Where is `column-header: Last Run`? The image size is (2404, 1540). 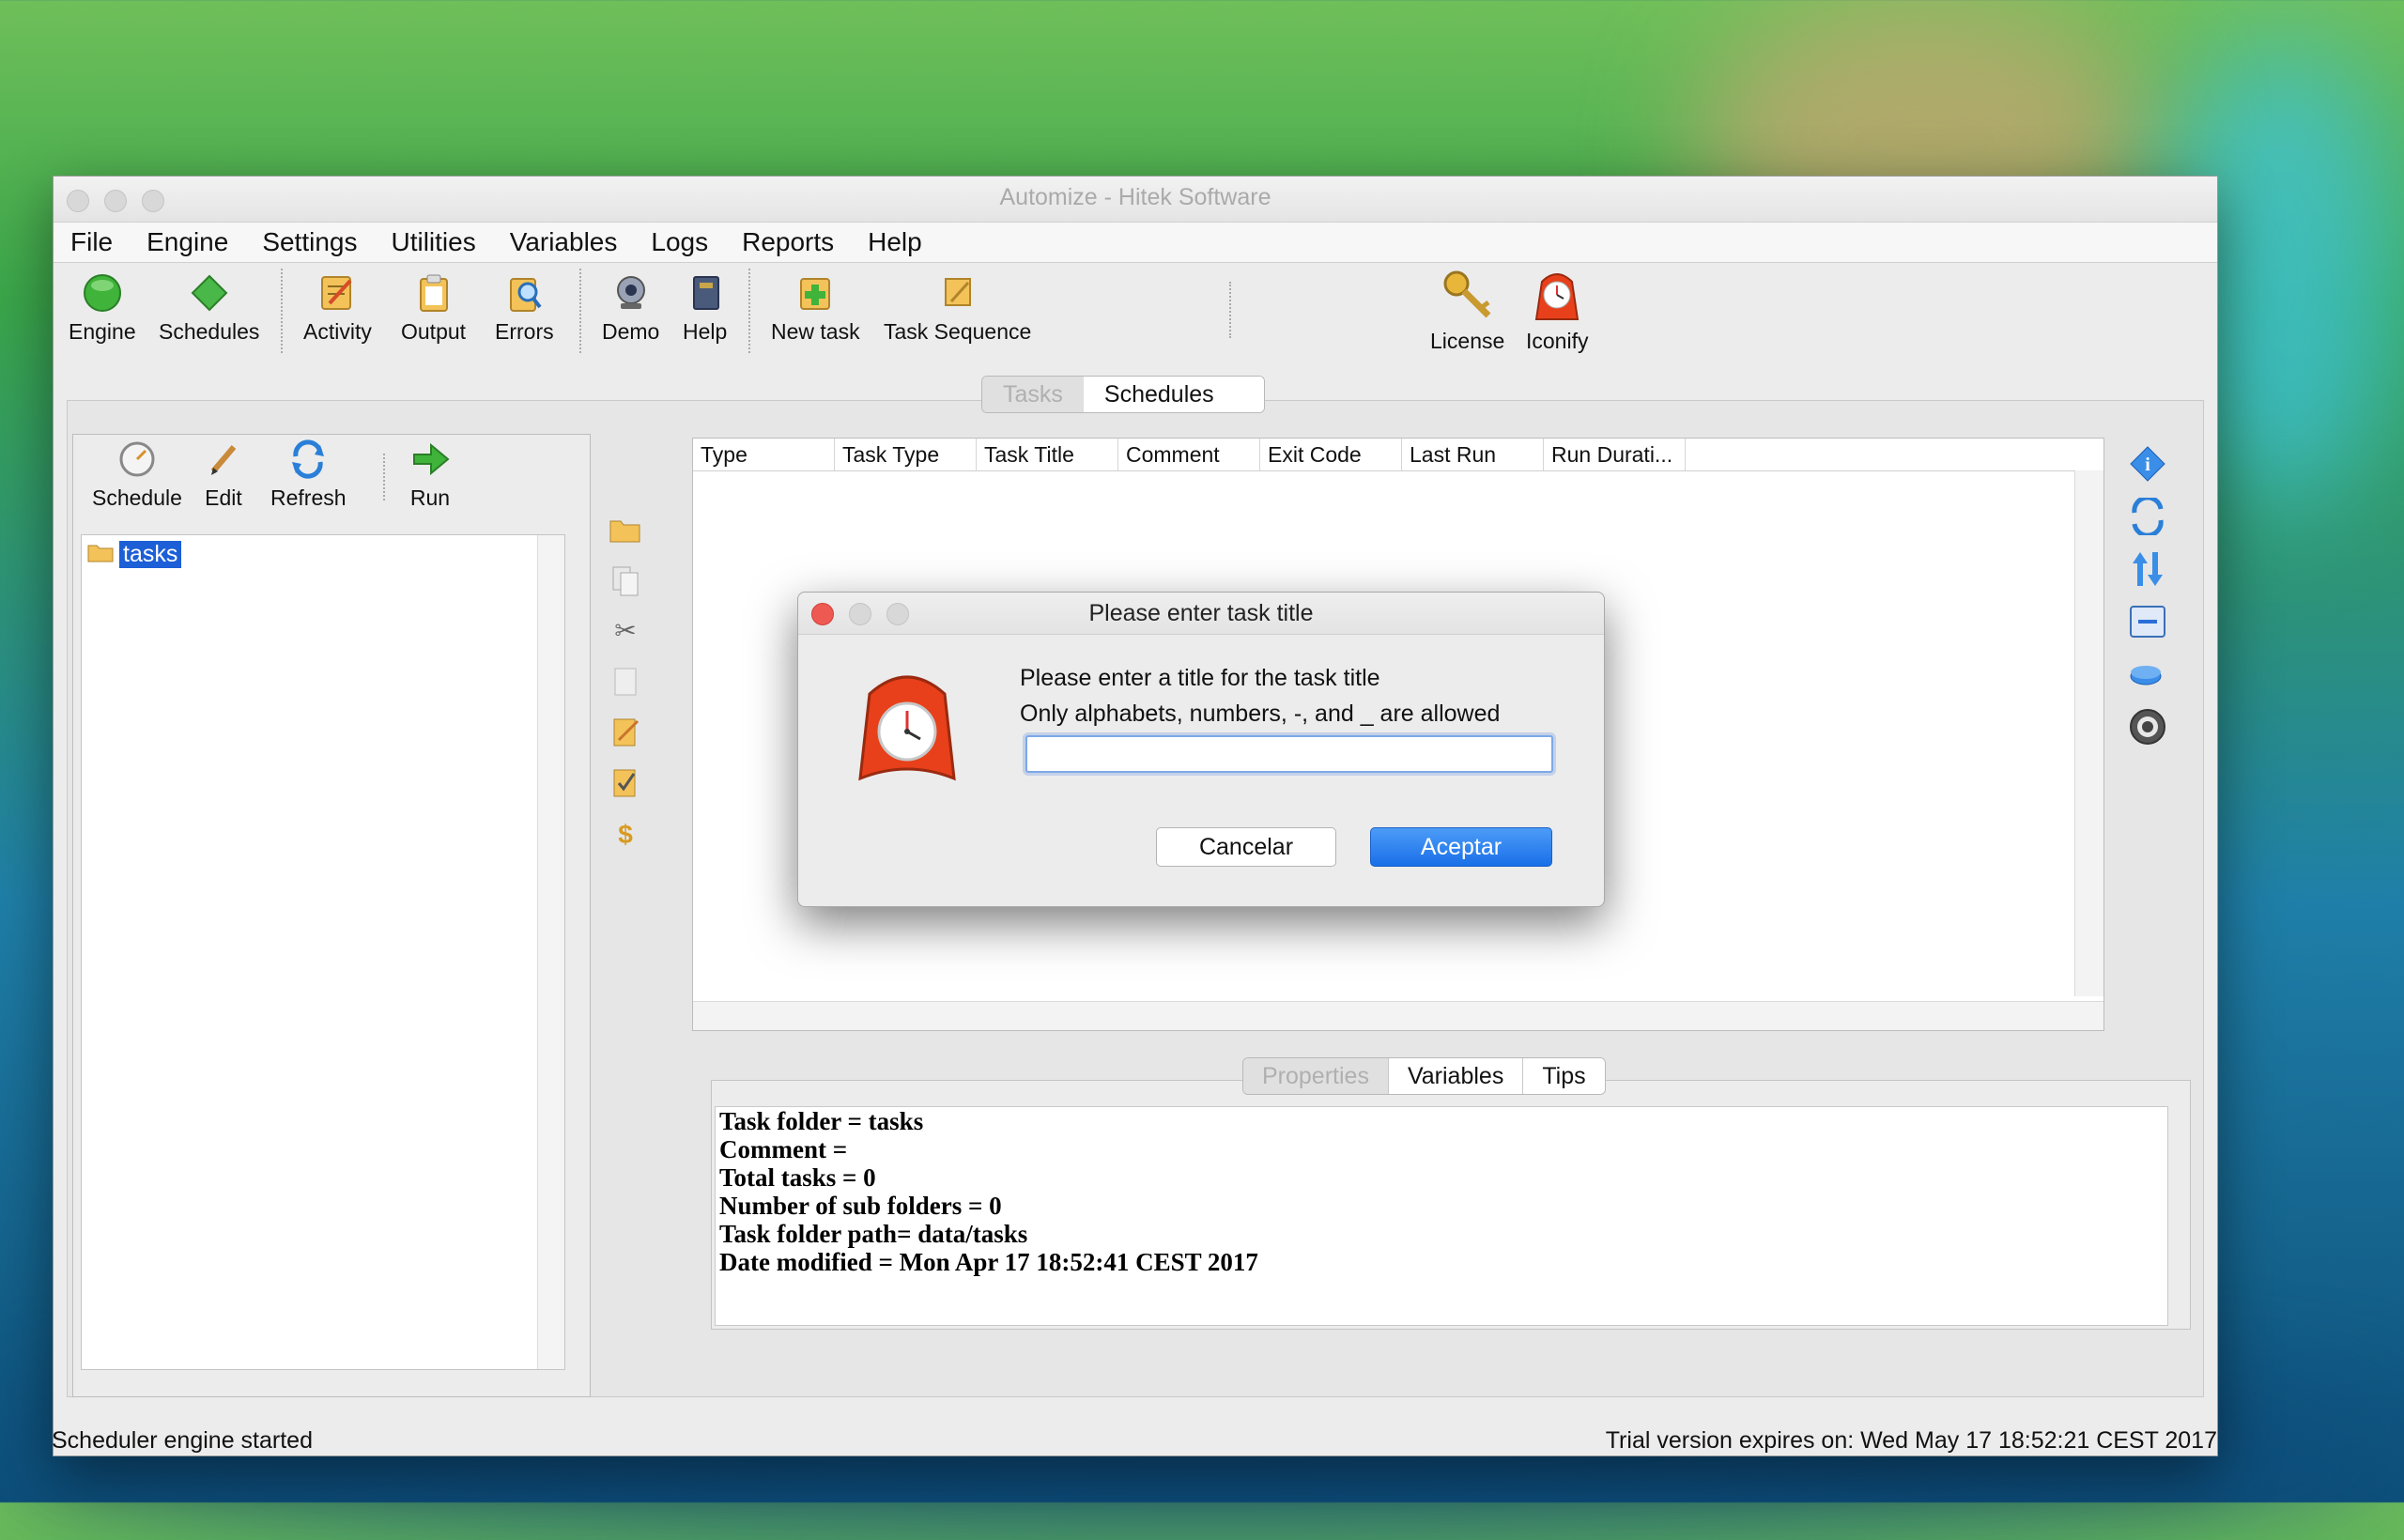 column-header: Last Run is located at coordinates (1473, 454).